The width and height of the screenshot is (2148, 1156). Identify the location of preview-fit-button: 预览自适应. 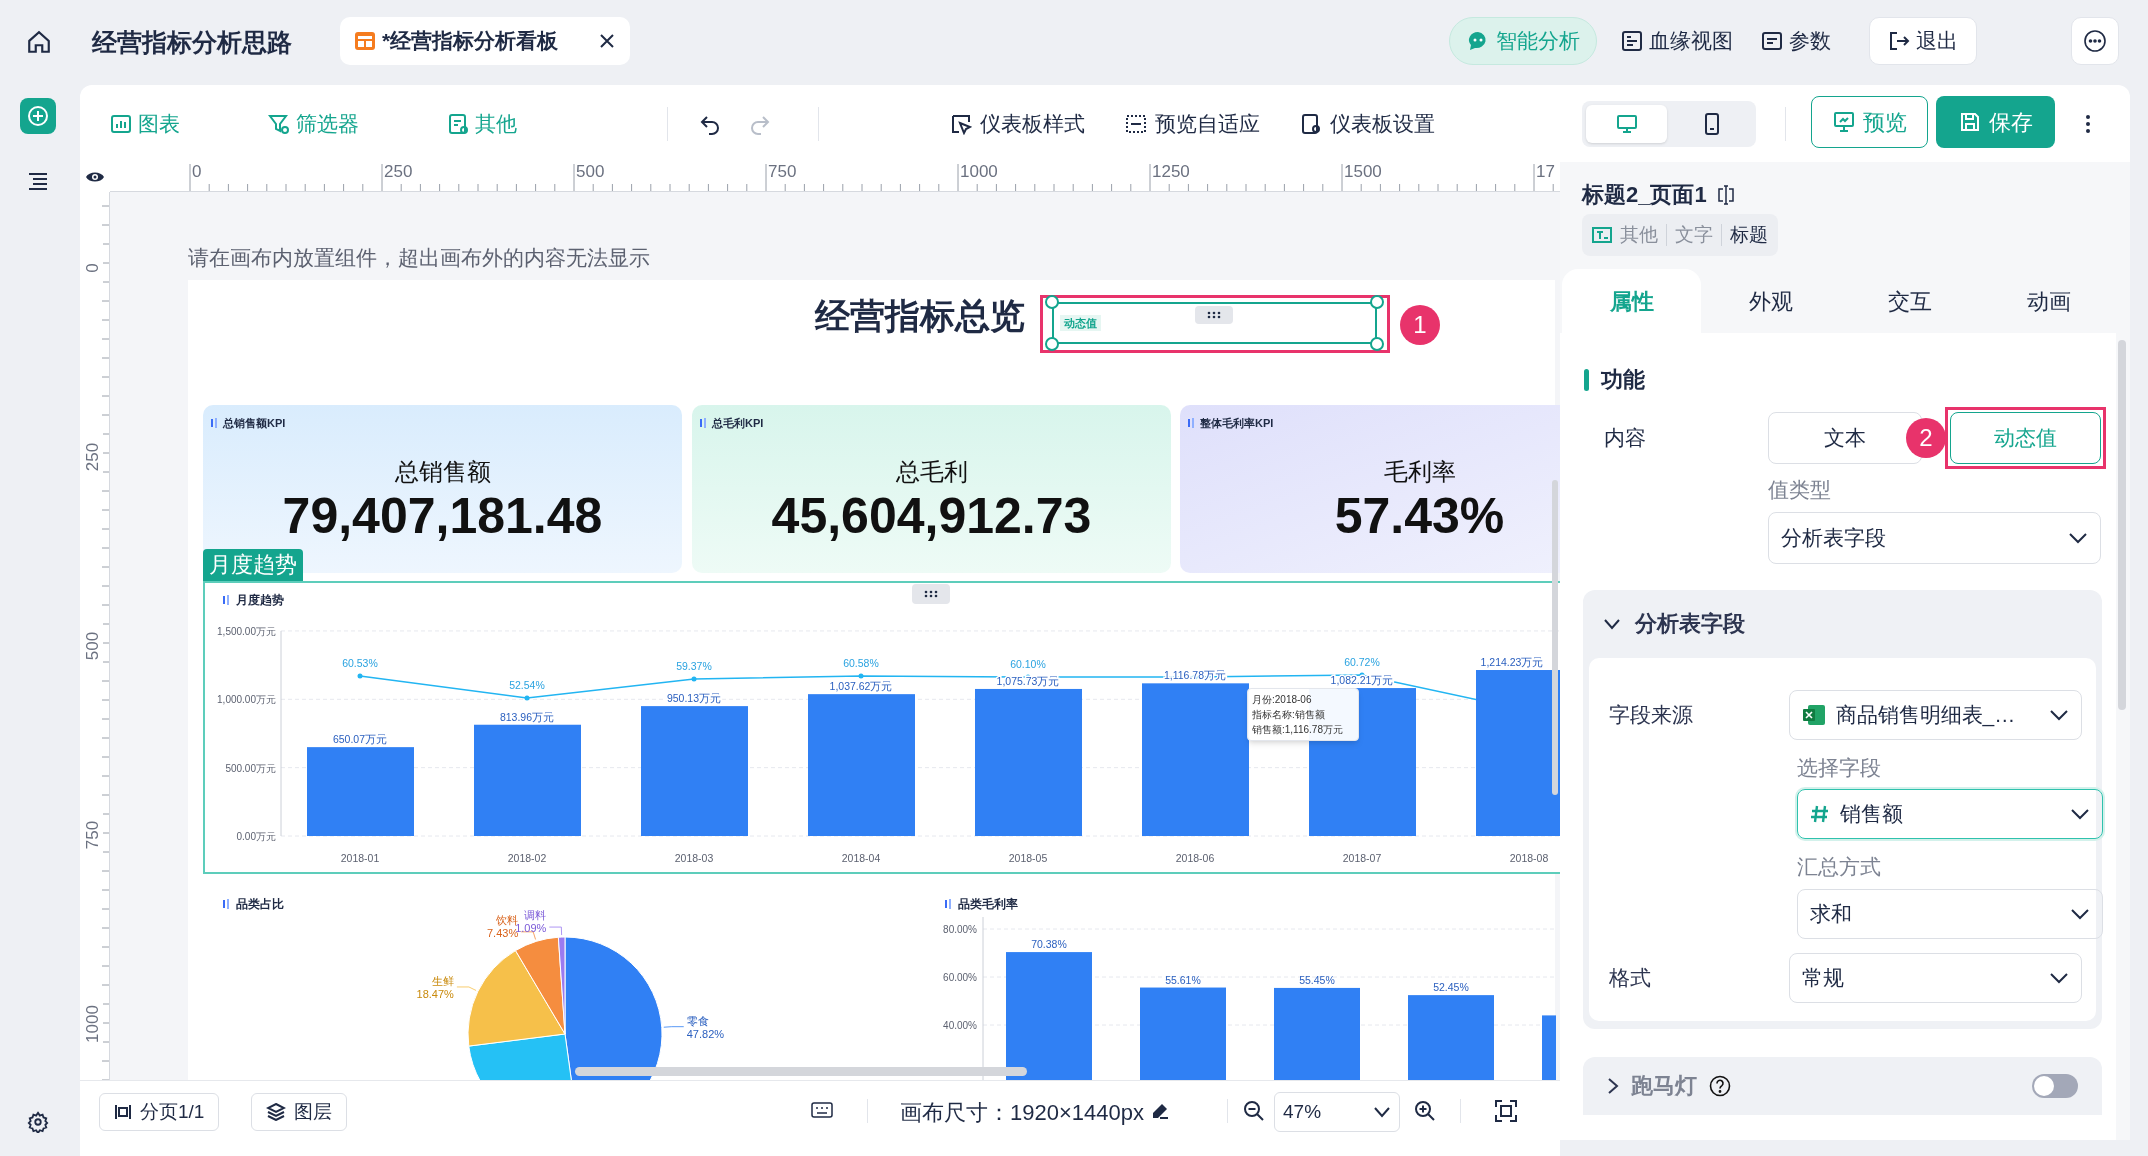
(1192, 123).